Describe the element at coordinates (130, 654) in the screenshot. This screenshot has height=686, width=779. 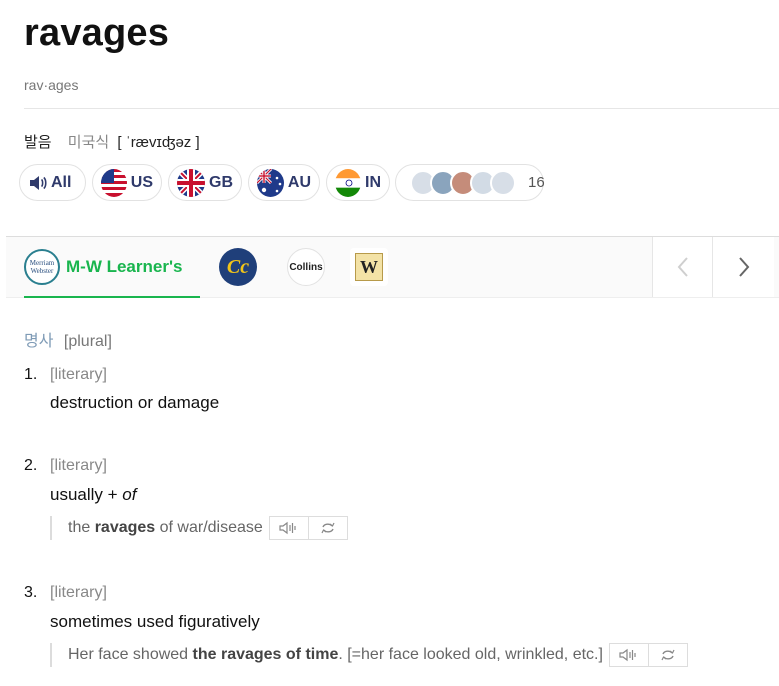
I see `example-pre: Her face showed` at that location.